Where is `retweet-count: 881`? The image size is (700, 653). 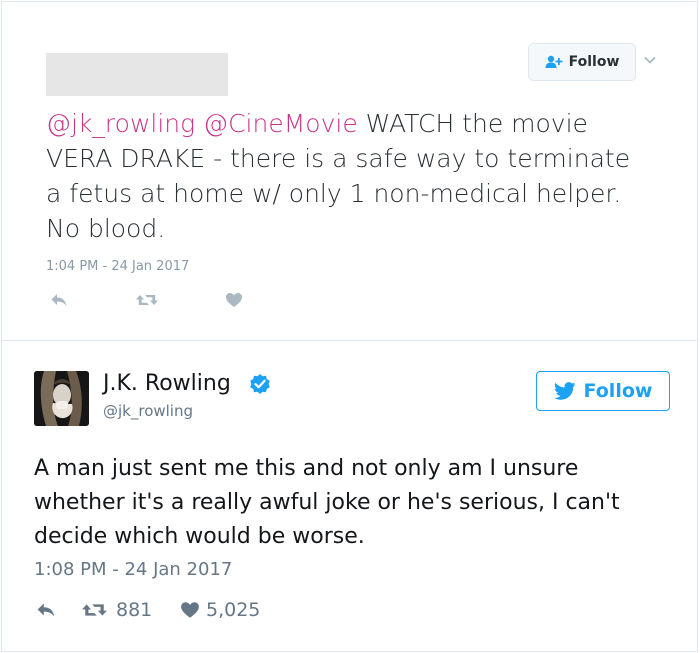
retweet-count: 881 is located at coordinates (134, 610).